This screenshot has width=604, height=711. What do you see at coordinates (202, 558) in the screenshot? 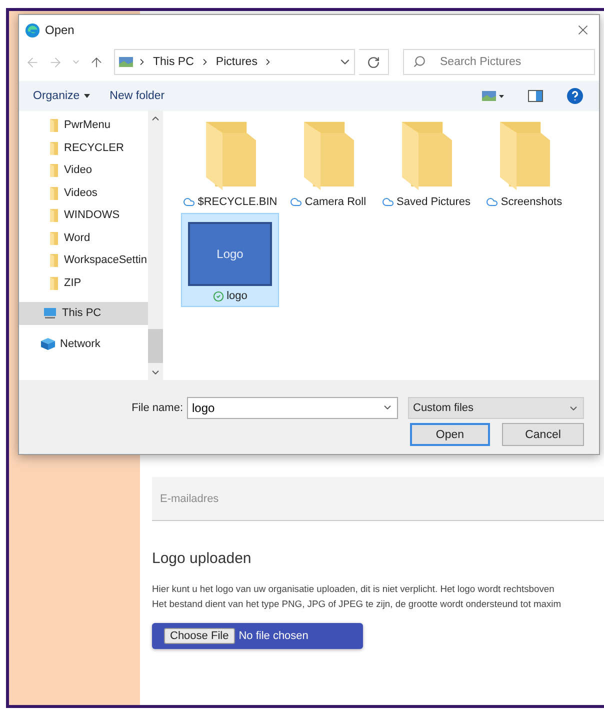
I see `section-title: Logo uploaden` at bounding box center [202, 558].